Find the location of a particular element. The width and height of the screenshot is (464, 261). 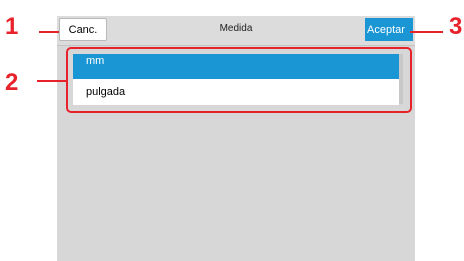

callout-1-line is located at coordinates (49, 32).